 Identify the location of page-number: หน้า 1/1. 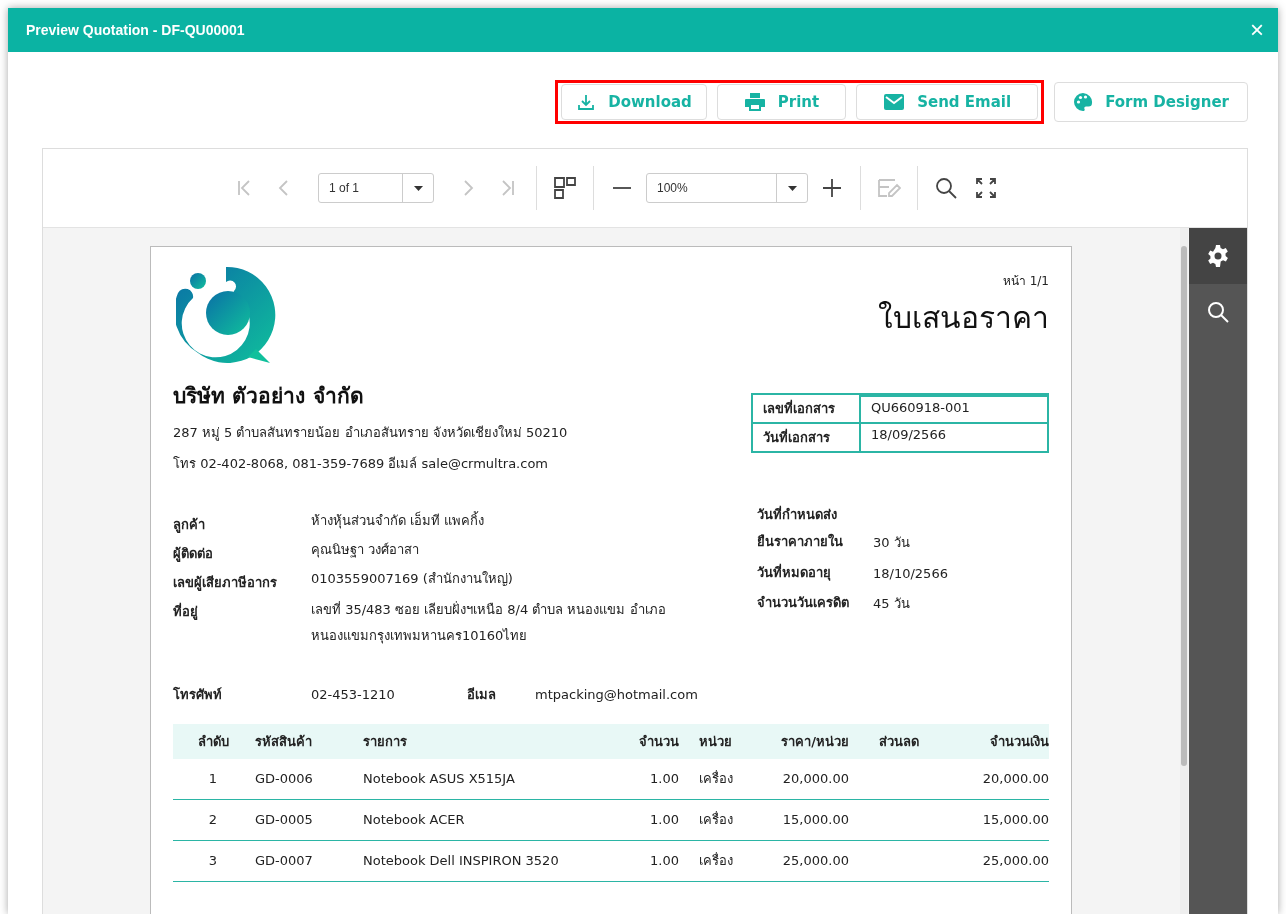
(1025, 281).